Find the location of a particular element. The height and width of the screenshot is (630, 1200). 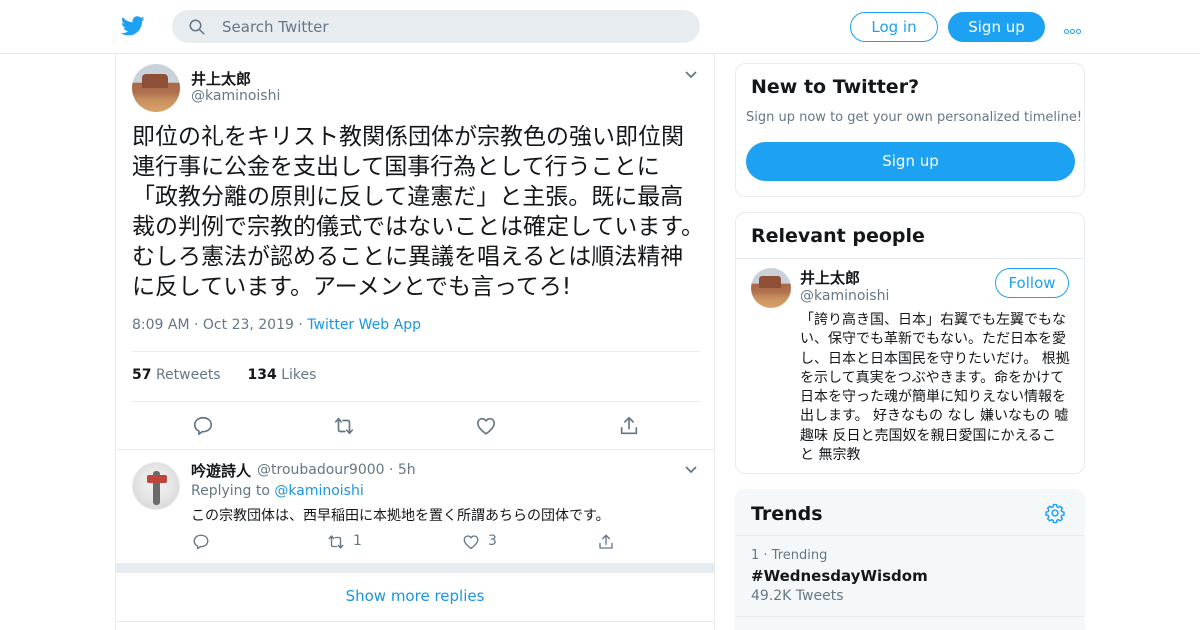

tweet-stats: 57 Retweets 134 Likes is located at coordinates (224, 375).